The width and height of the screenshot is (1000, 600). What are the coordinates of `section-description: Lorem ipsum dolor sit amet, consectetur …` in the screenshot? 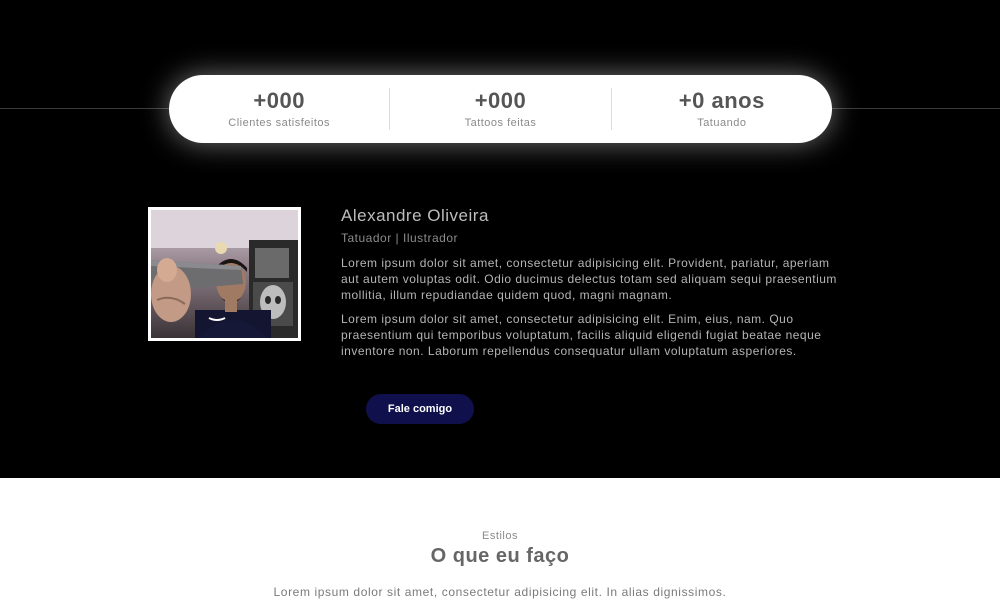 It's located at (500, 592).